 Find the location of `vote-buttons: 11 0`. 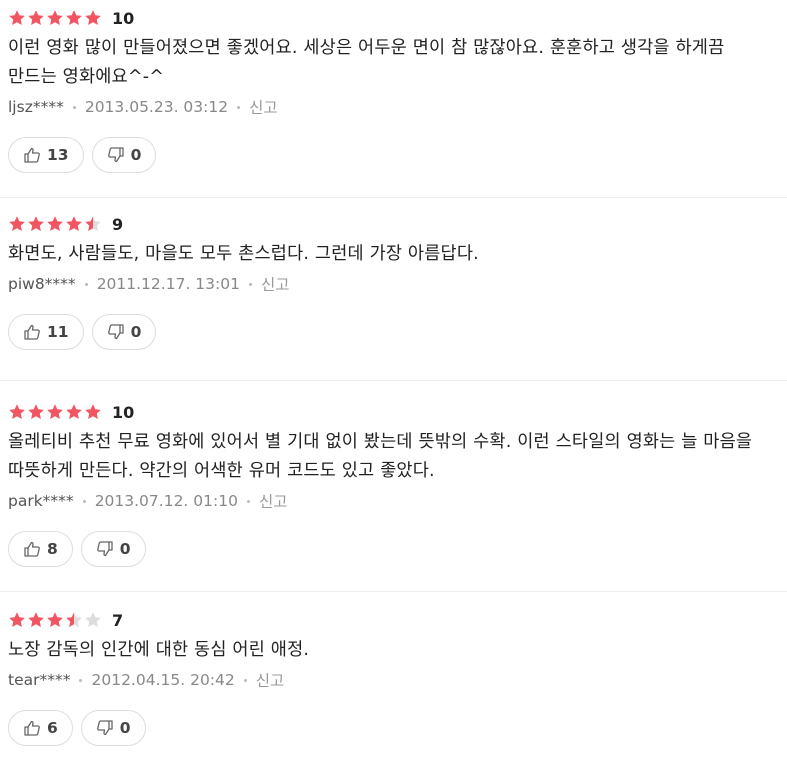

vote-buttons: 11 0 is located at coordinates (393, 332).